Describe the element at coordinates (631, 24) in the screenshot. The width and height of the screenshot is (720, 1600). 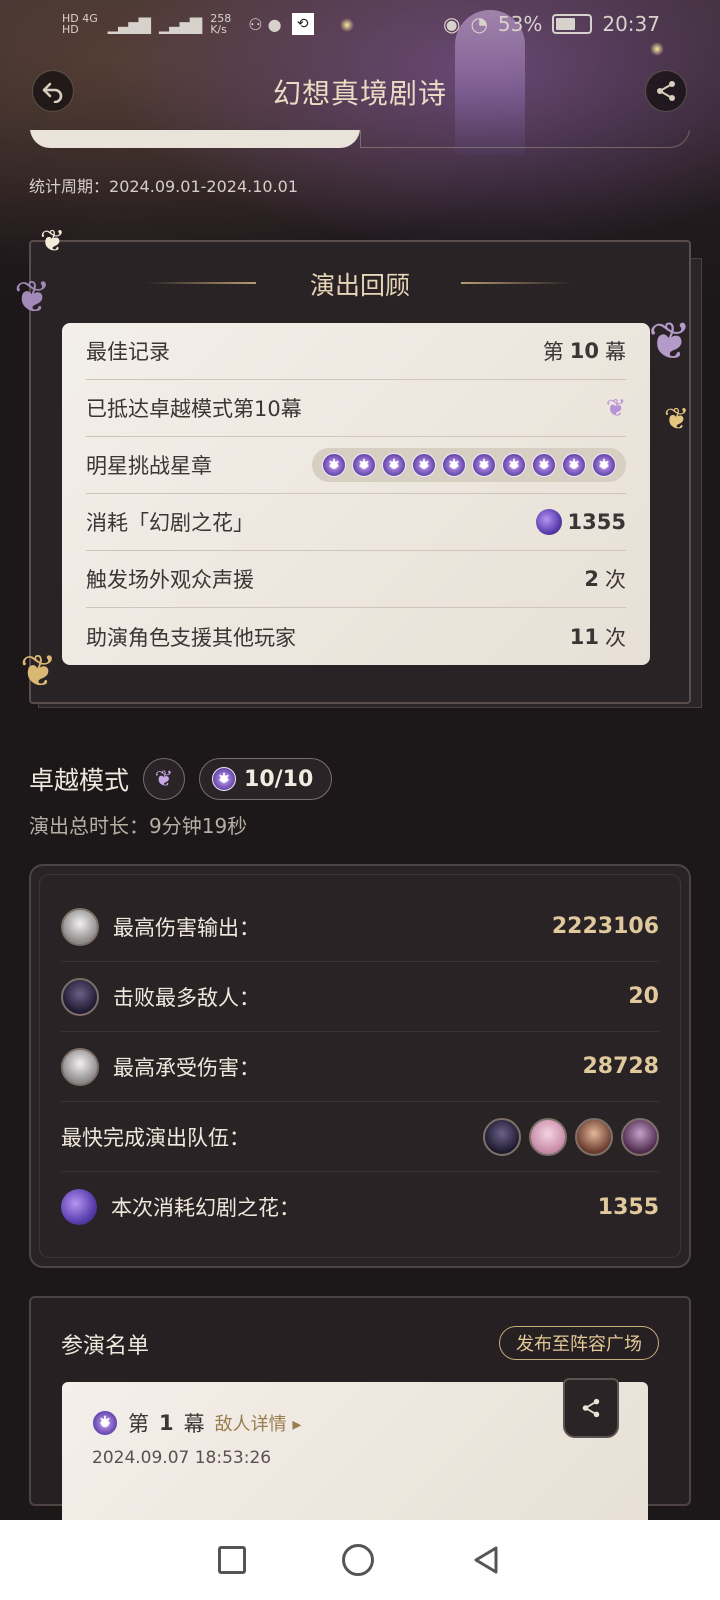
I see `clock: 20:37` at that location.